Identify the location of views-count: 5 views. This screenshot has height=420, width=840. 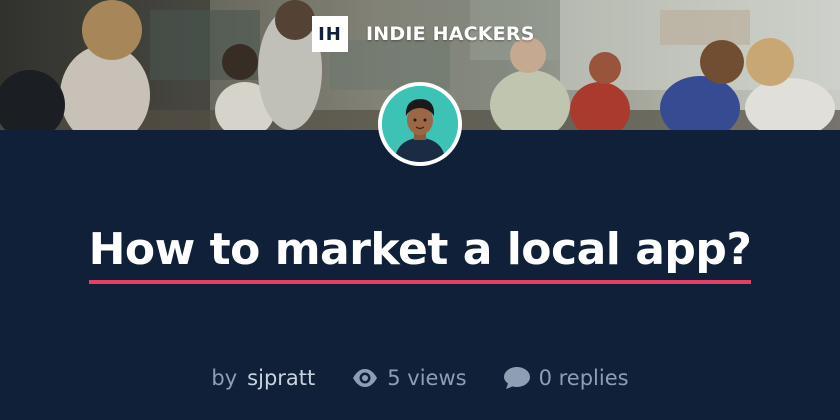
(427, 378).